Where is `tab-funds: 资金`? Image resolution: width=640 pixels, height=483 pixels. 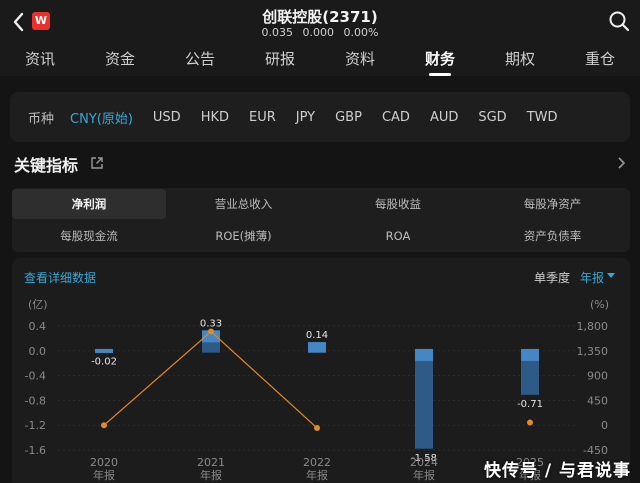
tab-funds: 资金 is located at coordinates (120, 60).